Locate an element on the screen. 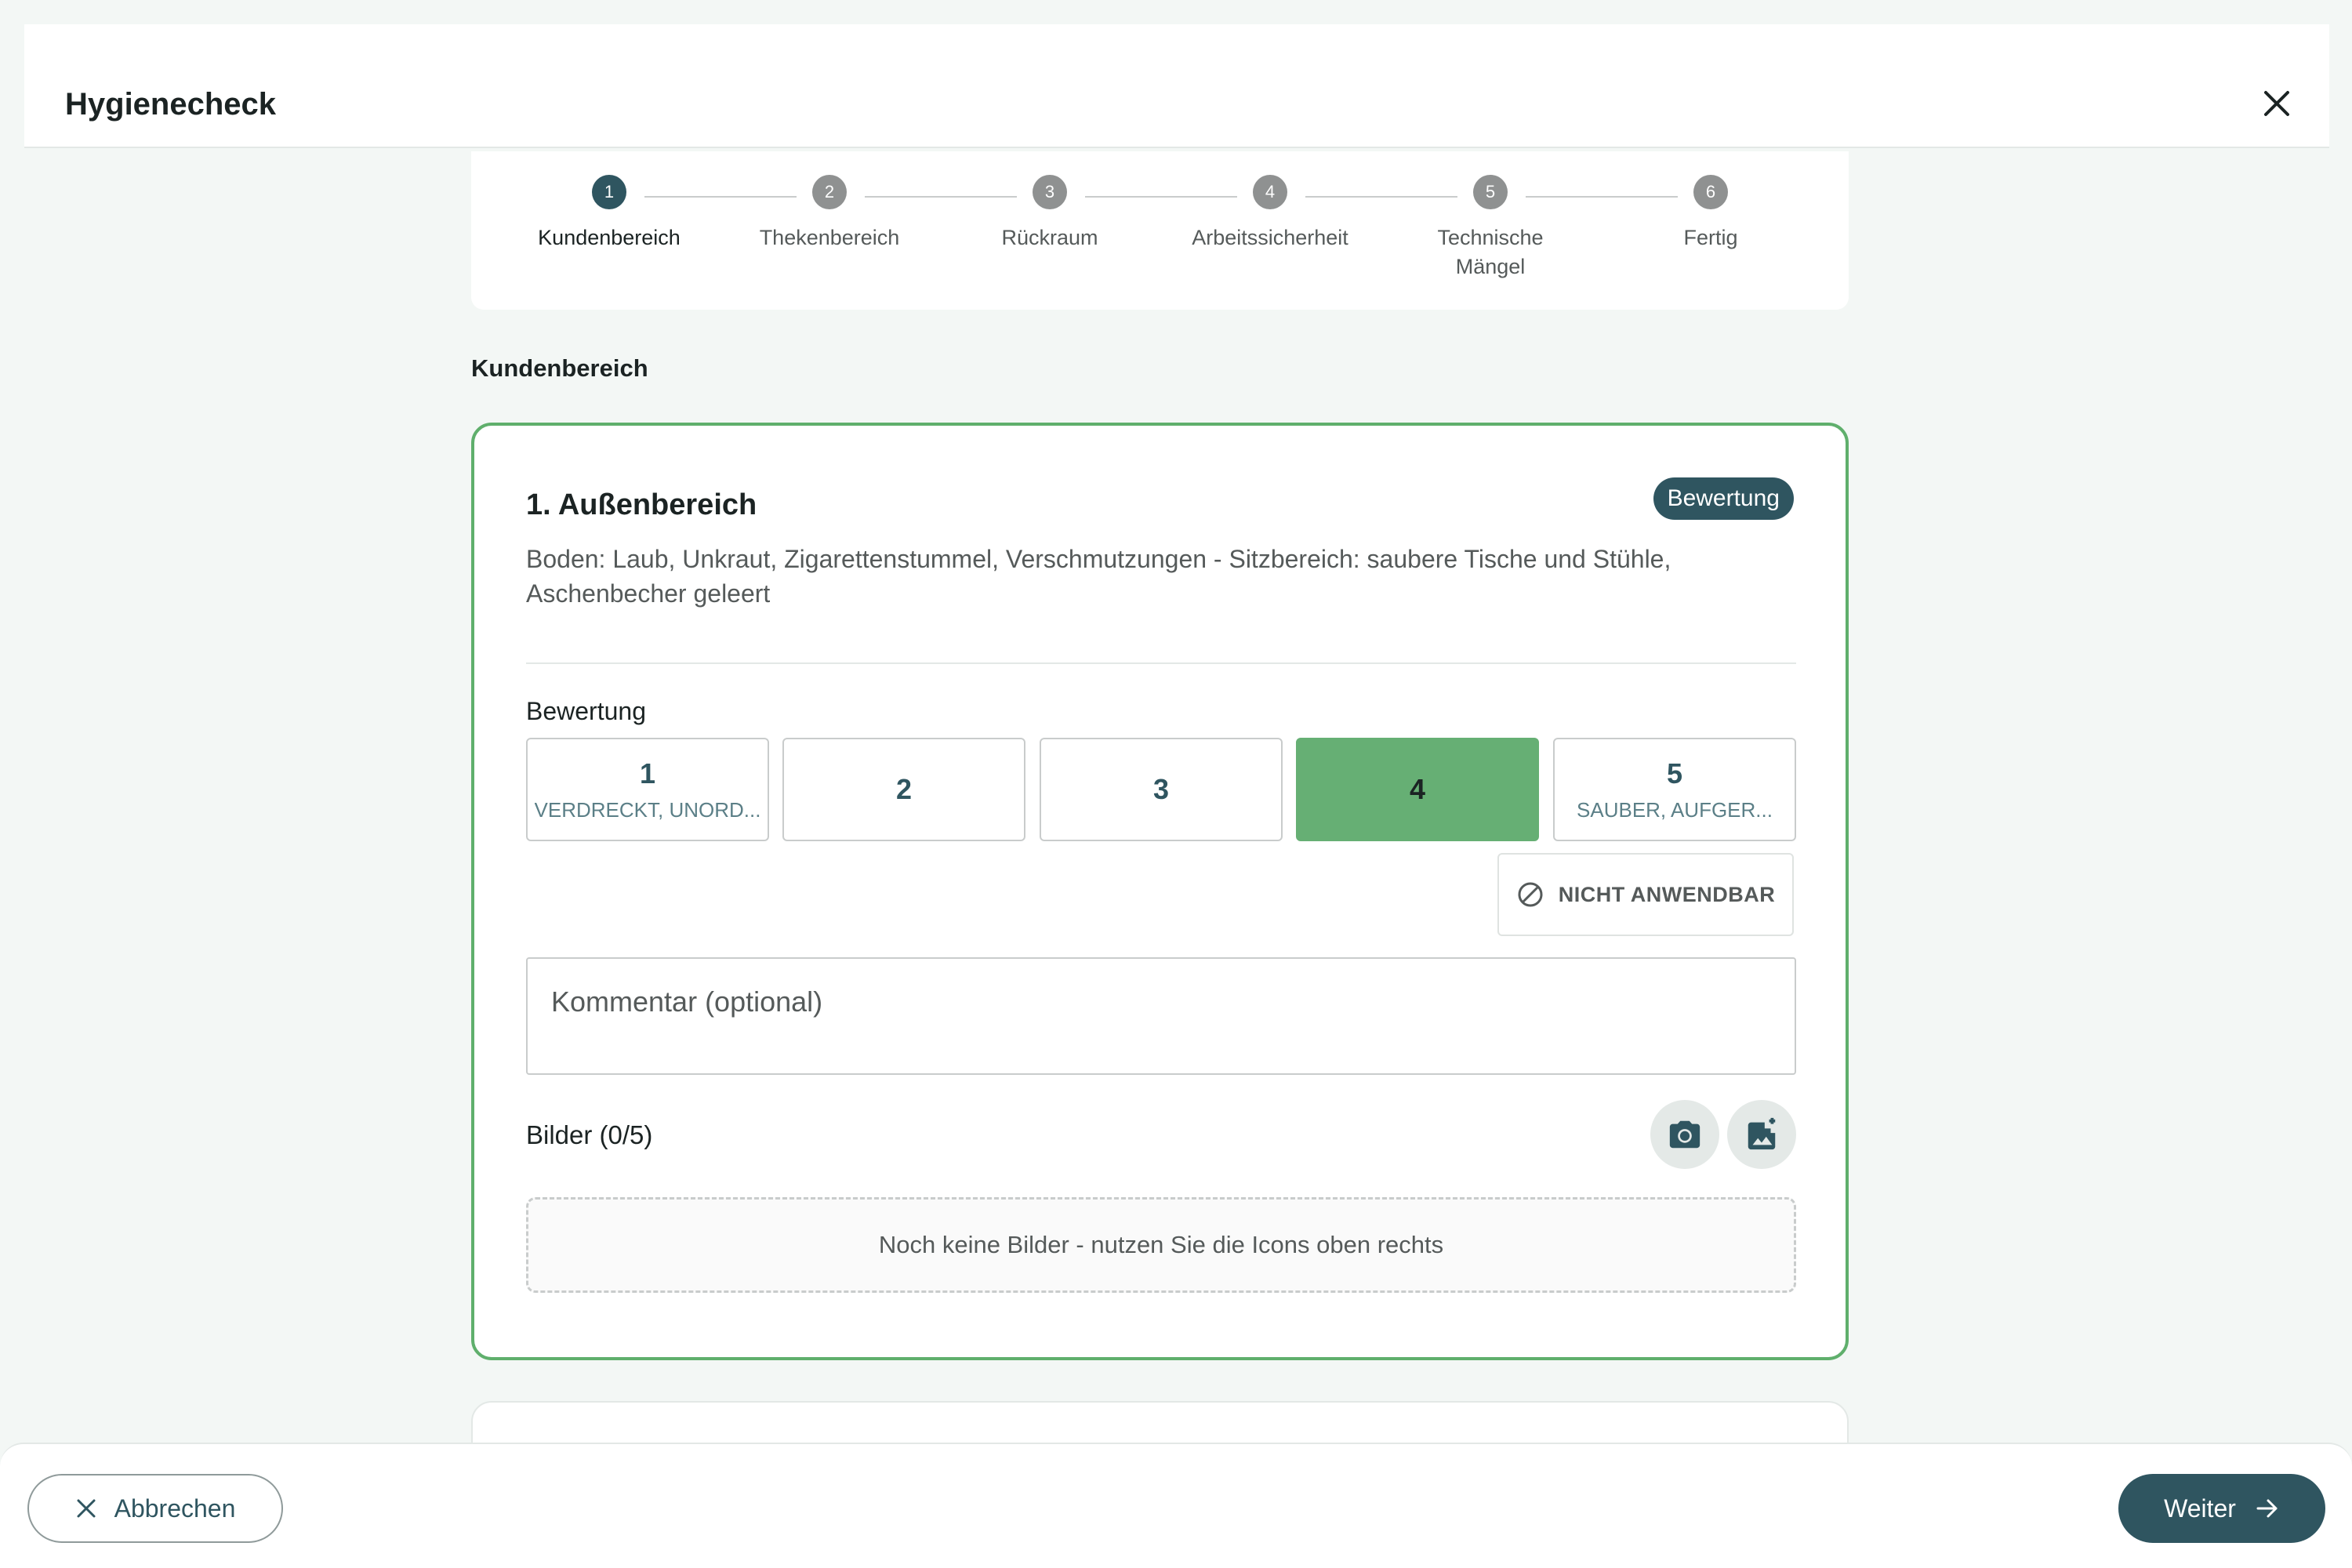  rating-value: 5 is located at coordinates (1675, 773).